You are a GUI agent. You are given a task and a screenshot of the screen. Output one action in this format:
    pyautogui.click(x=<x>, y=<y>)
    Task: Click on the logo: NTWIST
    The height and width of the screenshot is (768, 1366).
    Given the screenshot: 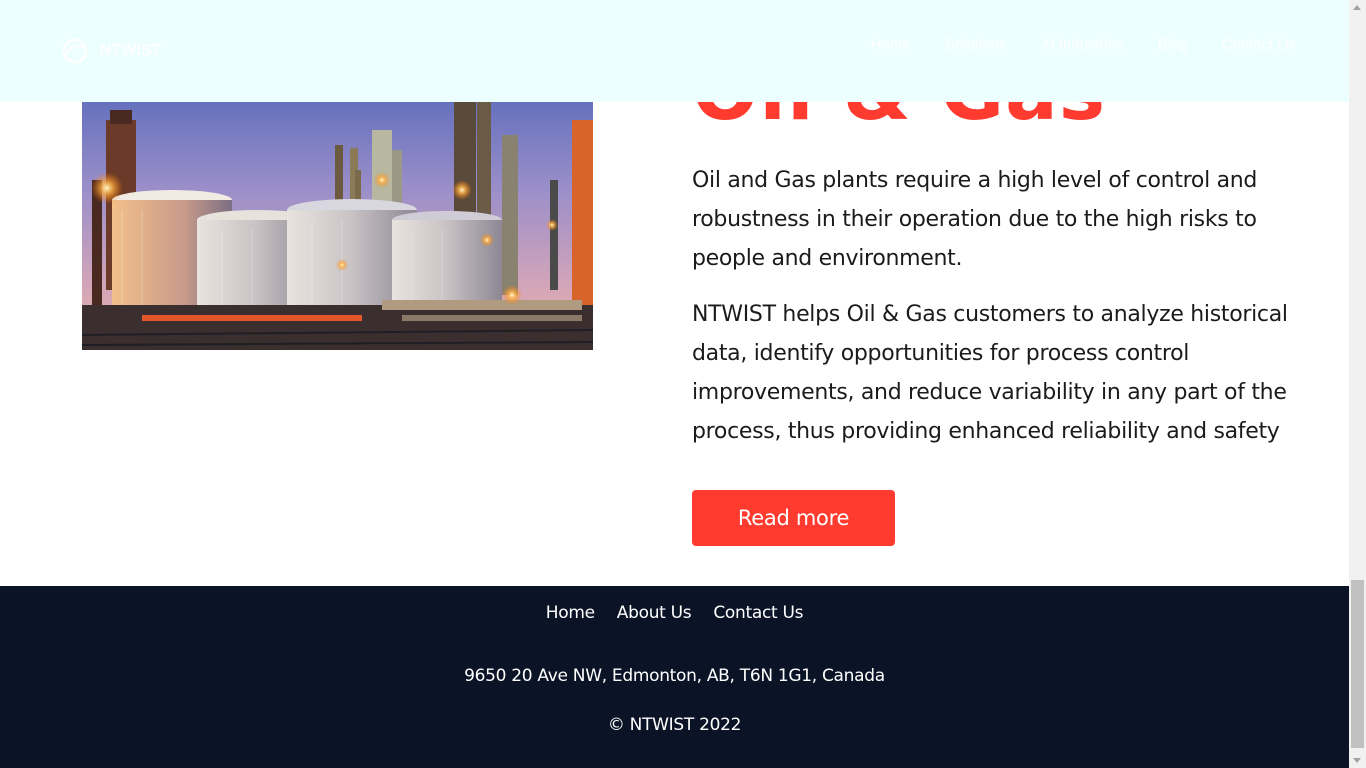 What is the action you would take?
    pyautogui.click(x=111, y=51)
    